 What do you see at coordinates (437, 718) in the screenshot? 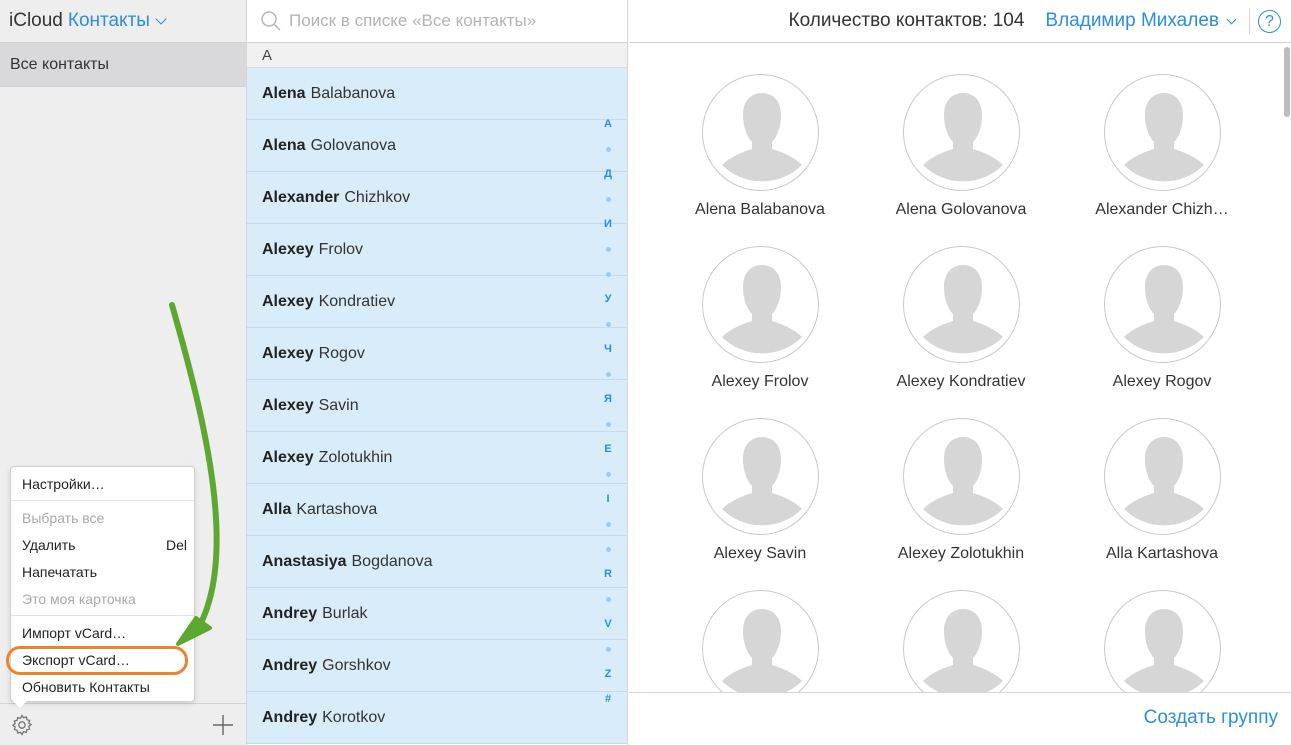
I see `contact-row: Andrey Korotkov` at bounding box center [437, 718].